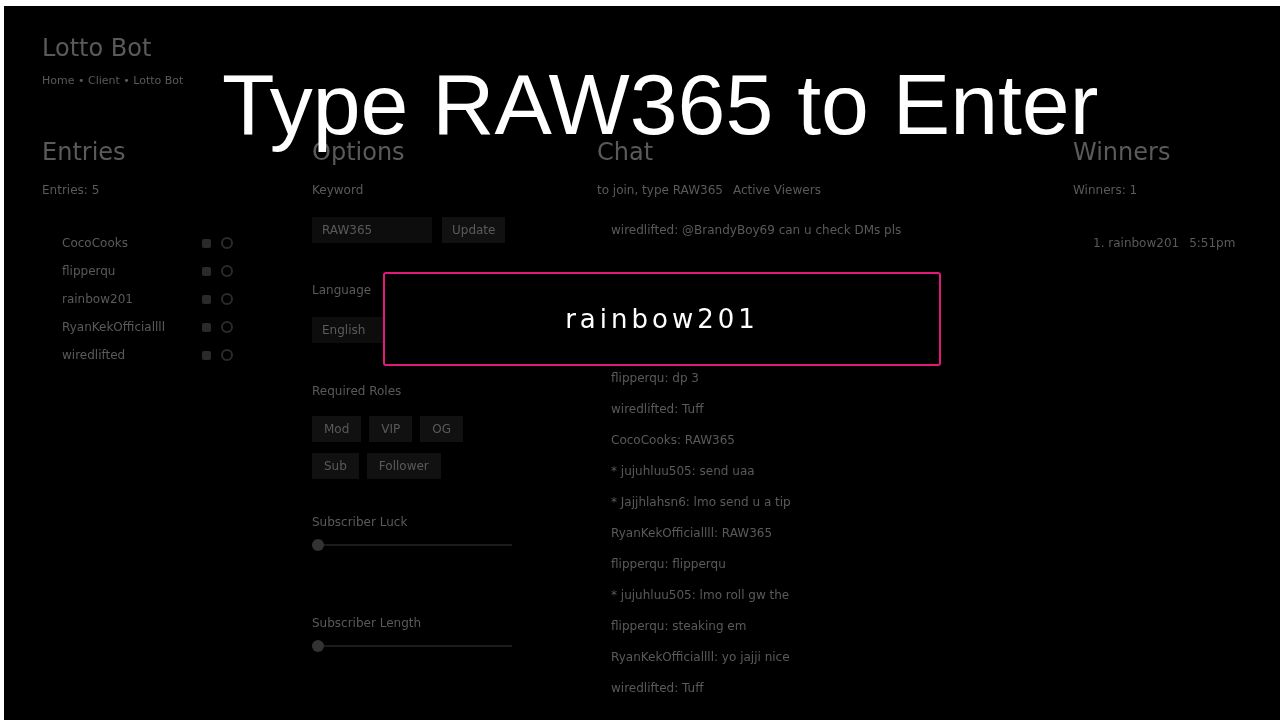 The height and width of the screenshot is (720, 1280). What do you see at coordinates (114, 327) in the screenshot?
I see `entry-name: RyanKekOfficiallll` at bounding box center [114, 327].